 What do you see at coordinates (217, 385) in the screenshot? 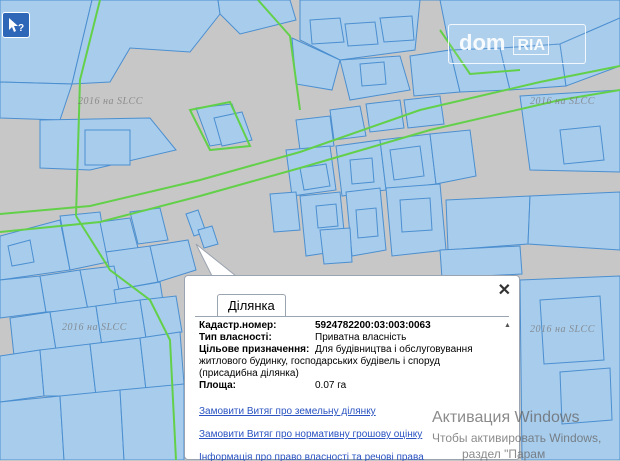
I see `area-label: Площа:` at bounding box center [217, 385].